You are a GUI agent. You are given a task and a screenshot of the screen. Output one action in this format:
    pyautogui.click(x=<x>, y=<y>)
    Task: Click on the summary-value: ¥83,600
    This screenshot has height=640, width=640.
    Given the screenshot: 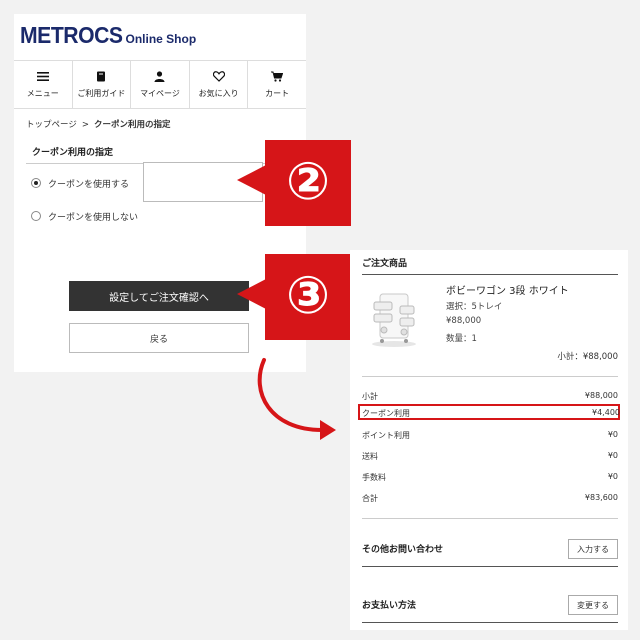 What is the action you would take?
    pyautogui.click(x=601, y=497)
    